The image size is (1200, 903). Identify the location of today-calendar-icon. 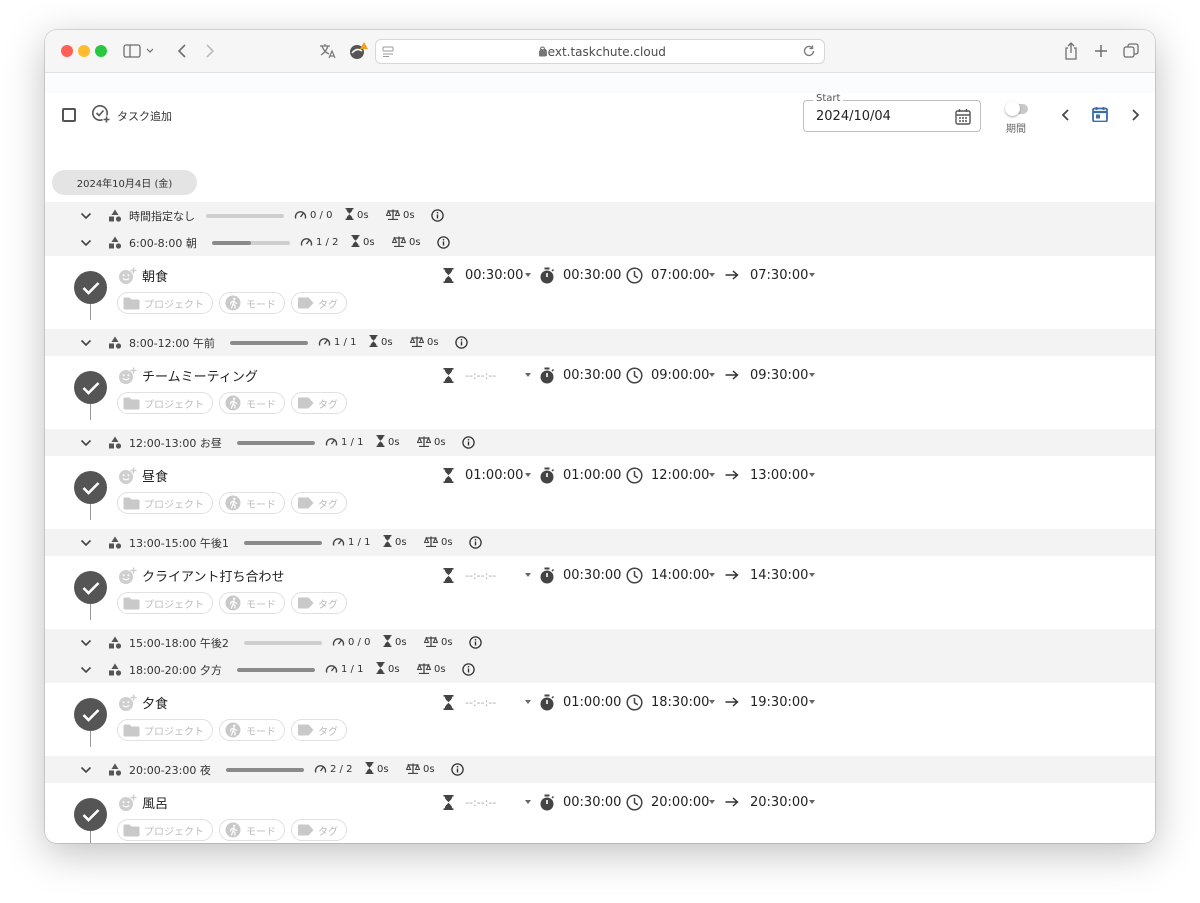
(1100, 116).